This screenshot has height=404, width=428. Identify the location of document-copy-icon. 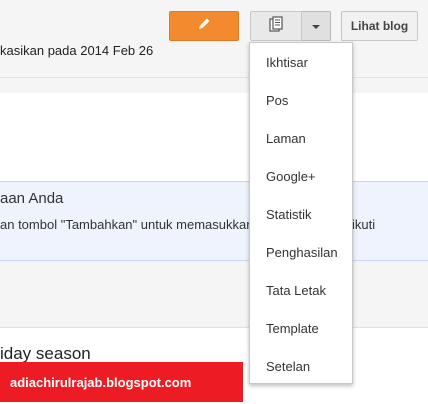
(276, 26).